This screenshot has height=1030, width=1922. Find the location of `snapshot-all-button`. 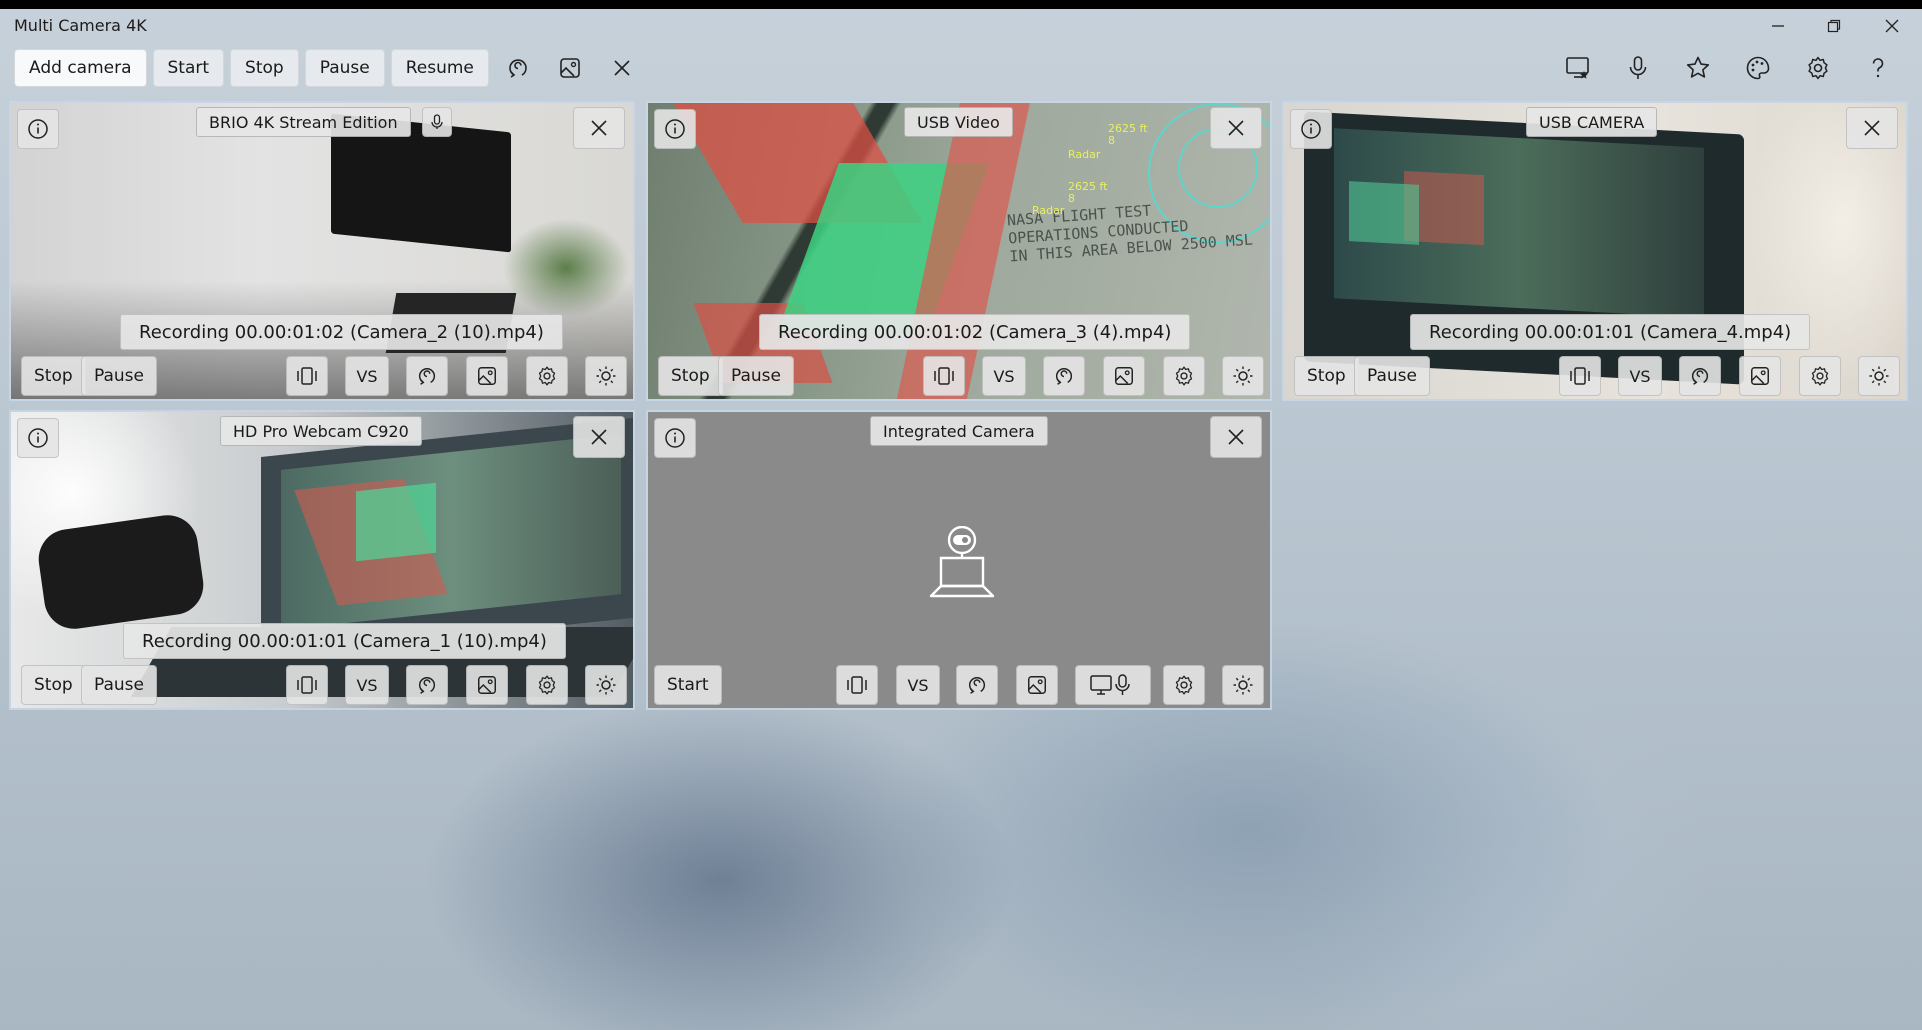

snapshot-all-button is located at coordinates (570, 68).